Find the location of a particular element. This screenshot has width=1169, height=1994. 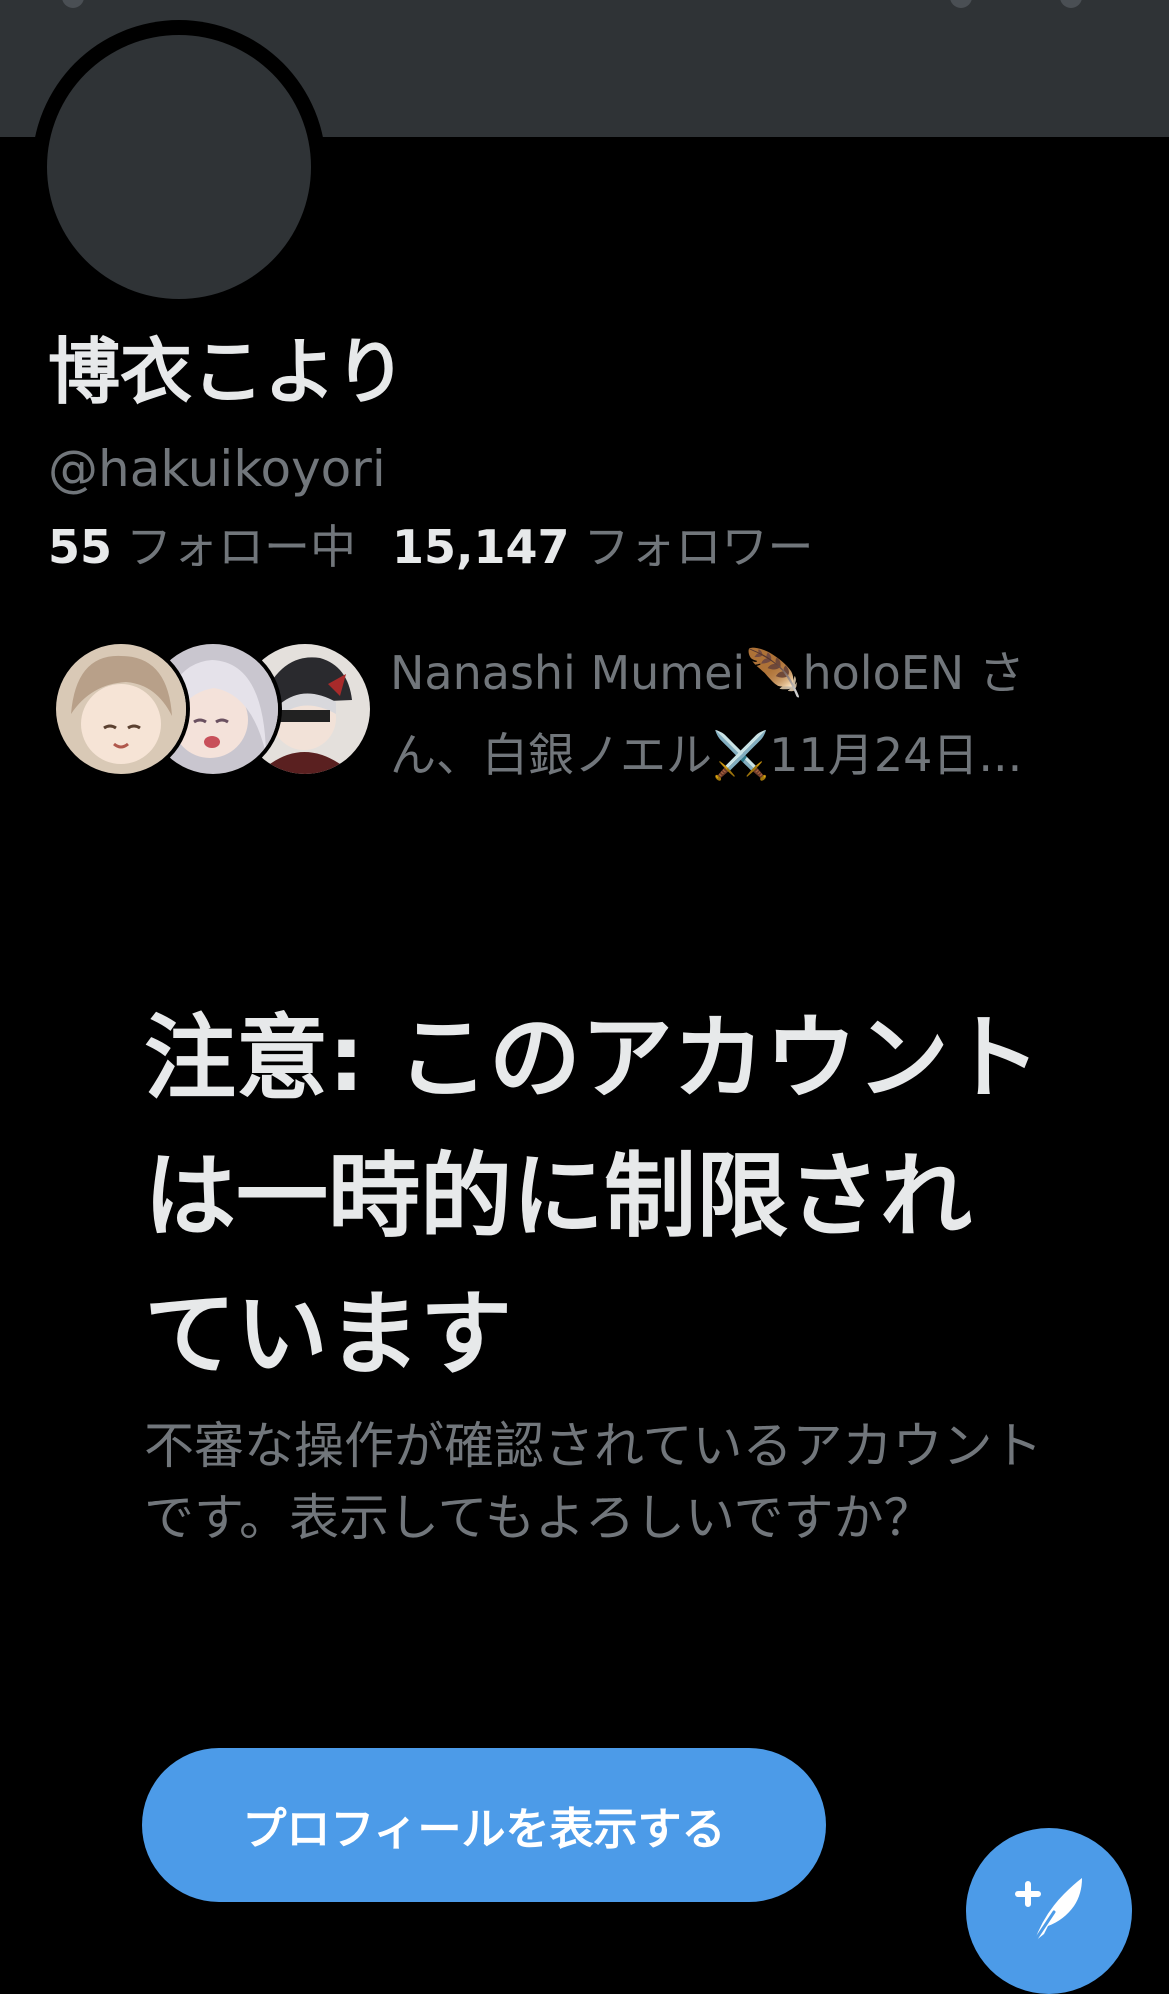

feather-emoji: 🪶 is located at coordinates (774, 673).